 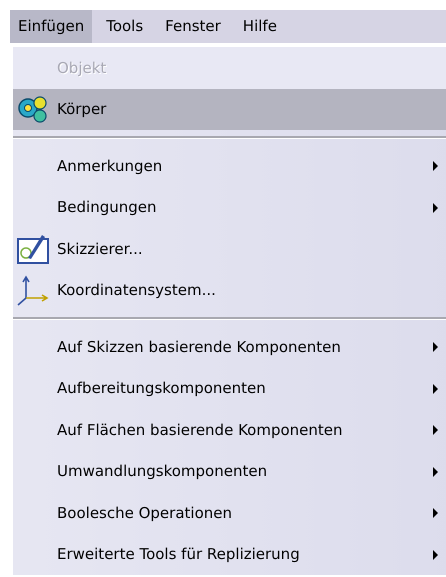 I want to click on menu-item: Körper, so click(x=229, y=109).